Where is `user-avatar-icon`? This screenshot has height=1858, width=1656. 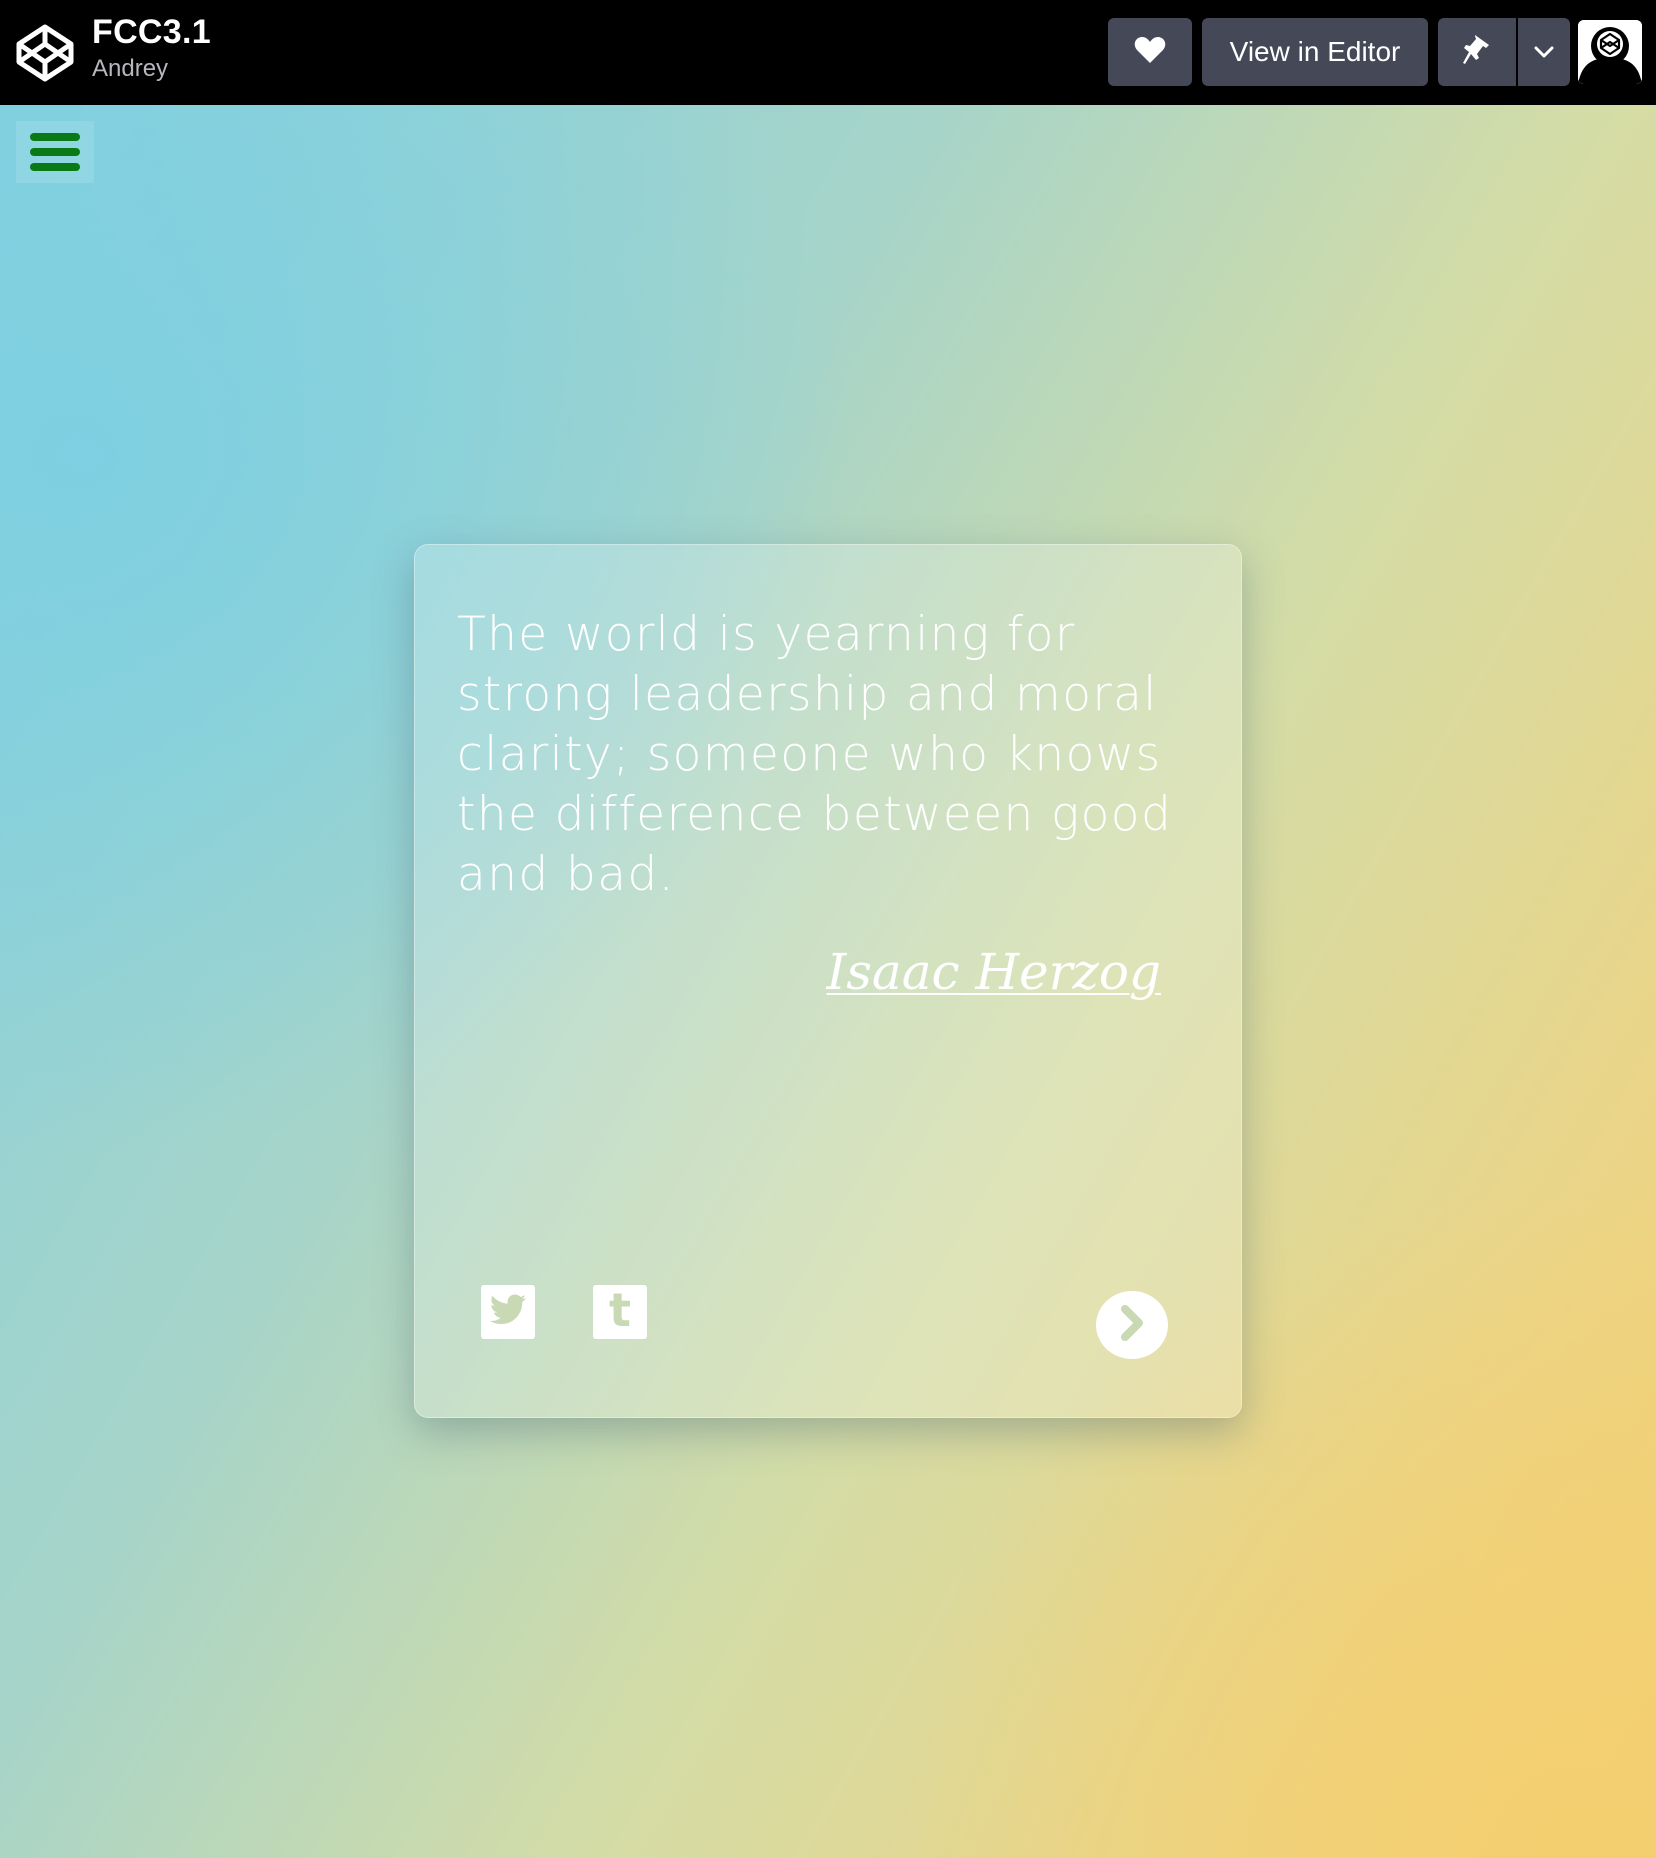 user-avatar-icon is located at coordinates (1610, 52).